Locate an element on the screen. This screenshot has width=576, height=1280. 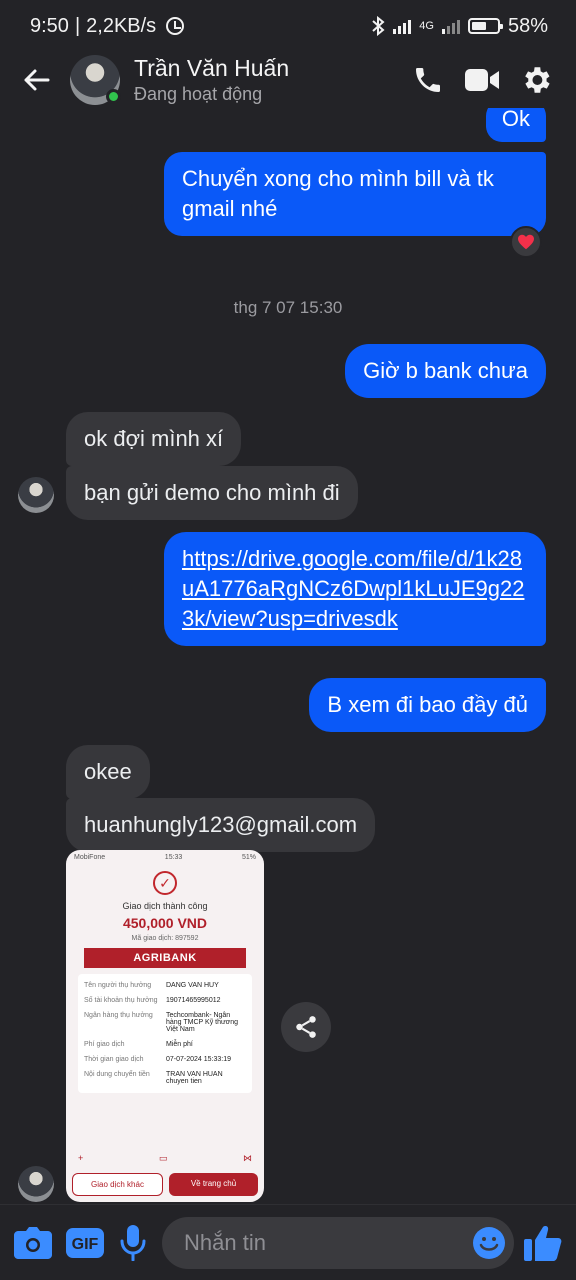
video-call-button is located at coordinates (482, 80).